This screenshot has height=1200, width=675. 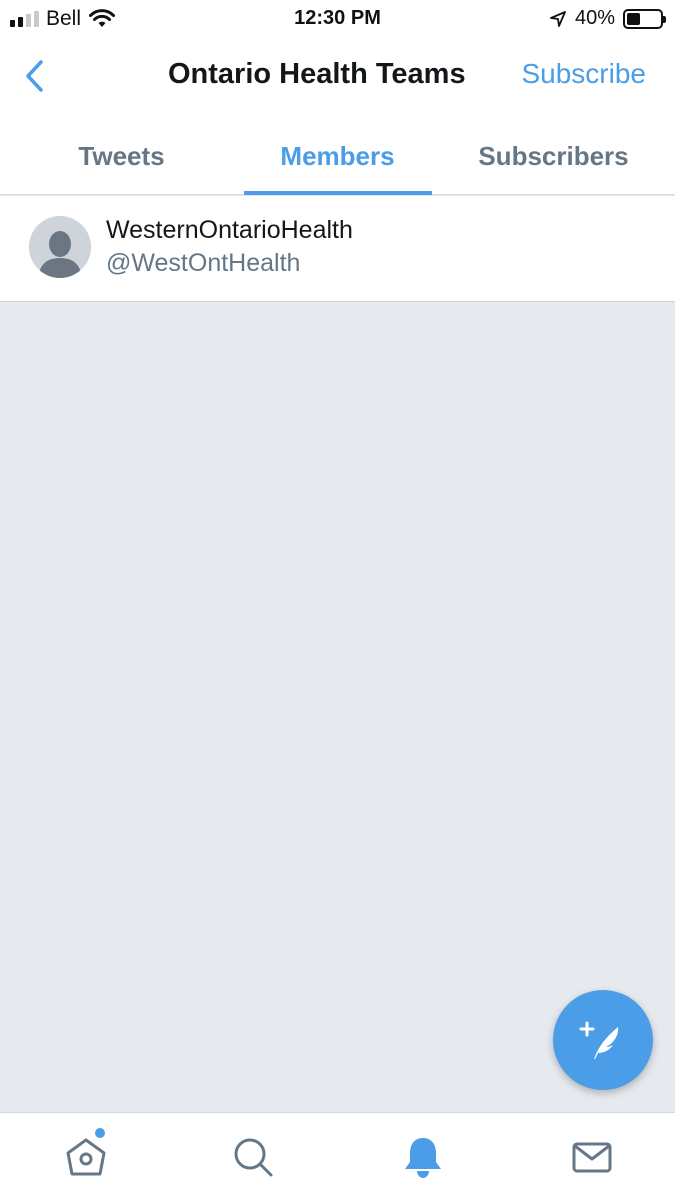 I want to click on battery-icon, so click(x=644, y=18).